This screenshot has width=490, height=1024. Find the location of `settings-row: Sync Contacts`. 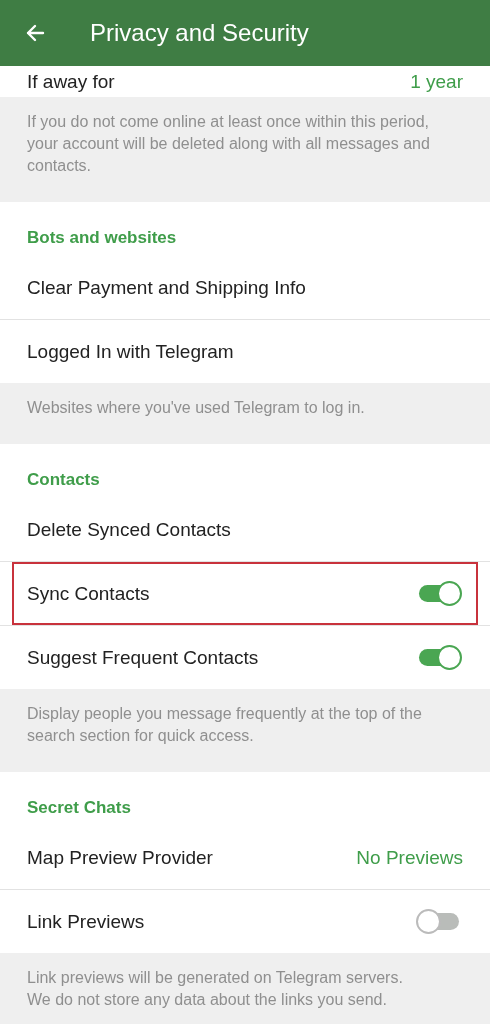

settings-row: Sync Contacts is located at coordinates (245, 594).